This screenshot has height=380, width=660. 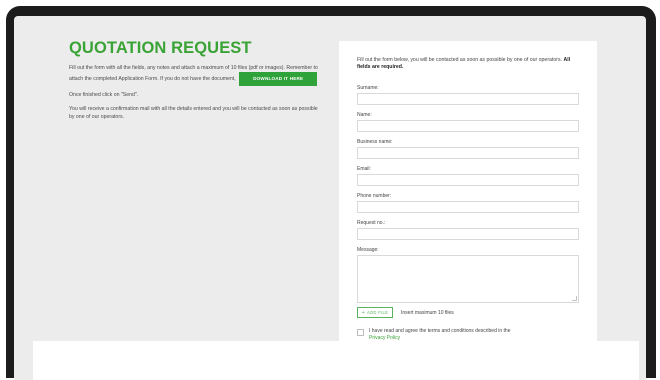 I want to click on name-label: Name:, so click(x=364, y=115).